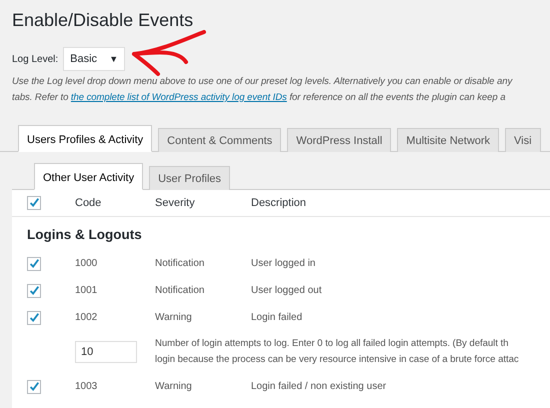 This screenshot has height=408, width=550. I want to click on event-description: User logged in, so click(283, 263).